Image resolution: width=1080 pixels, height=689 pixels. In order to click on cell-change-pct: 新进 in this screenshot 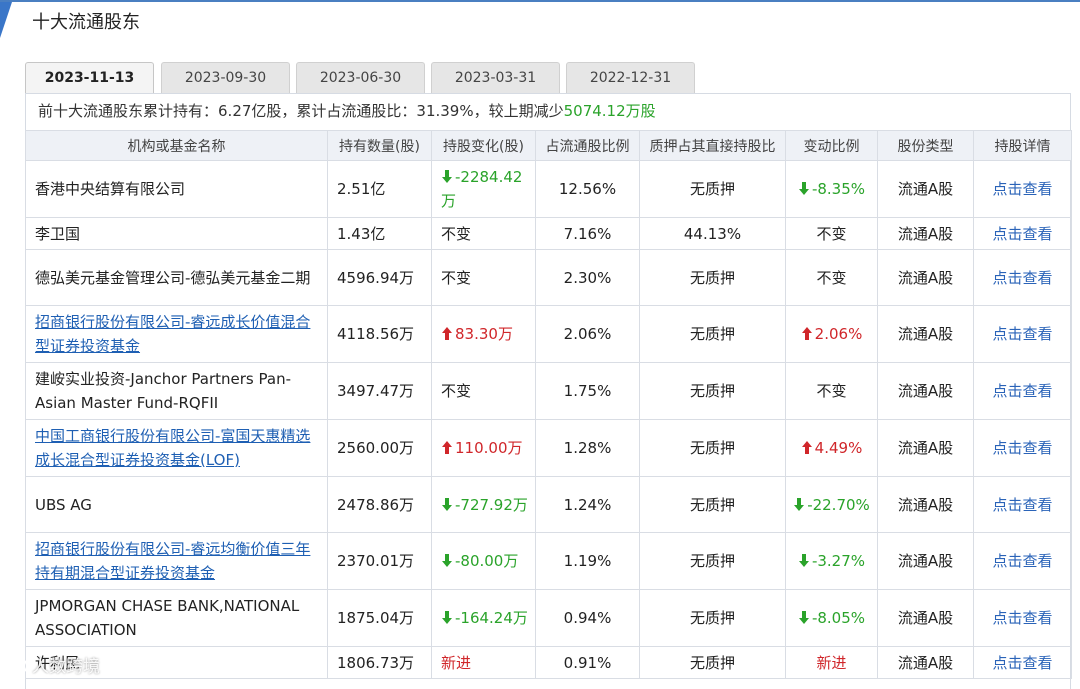, I will do `click(831, 662)`.